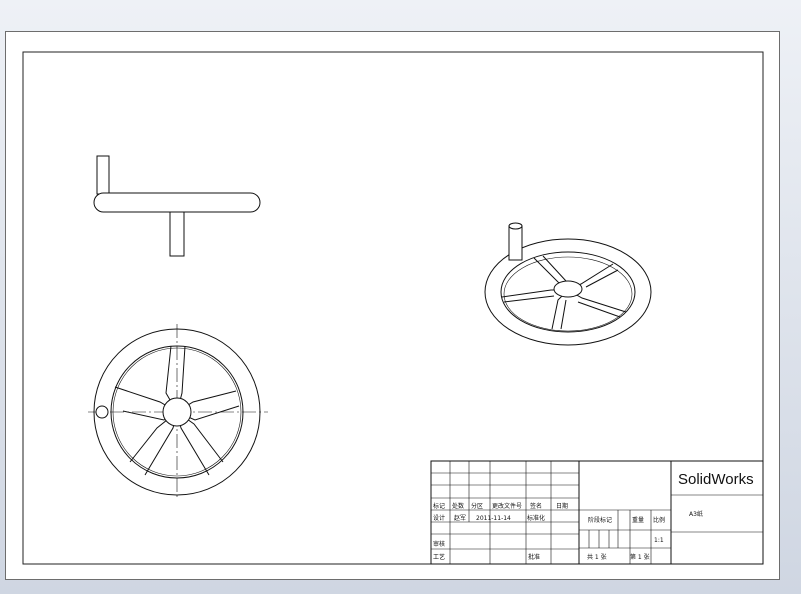 This screenshot has height=594, width=801. What do you see at coordinates (562, 506) in the screenshot?
I see `tb-header-date: 日期` at bounding box center [562, 506].